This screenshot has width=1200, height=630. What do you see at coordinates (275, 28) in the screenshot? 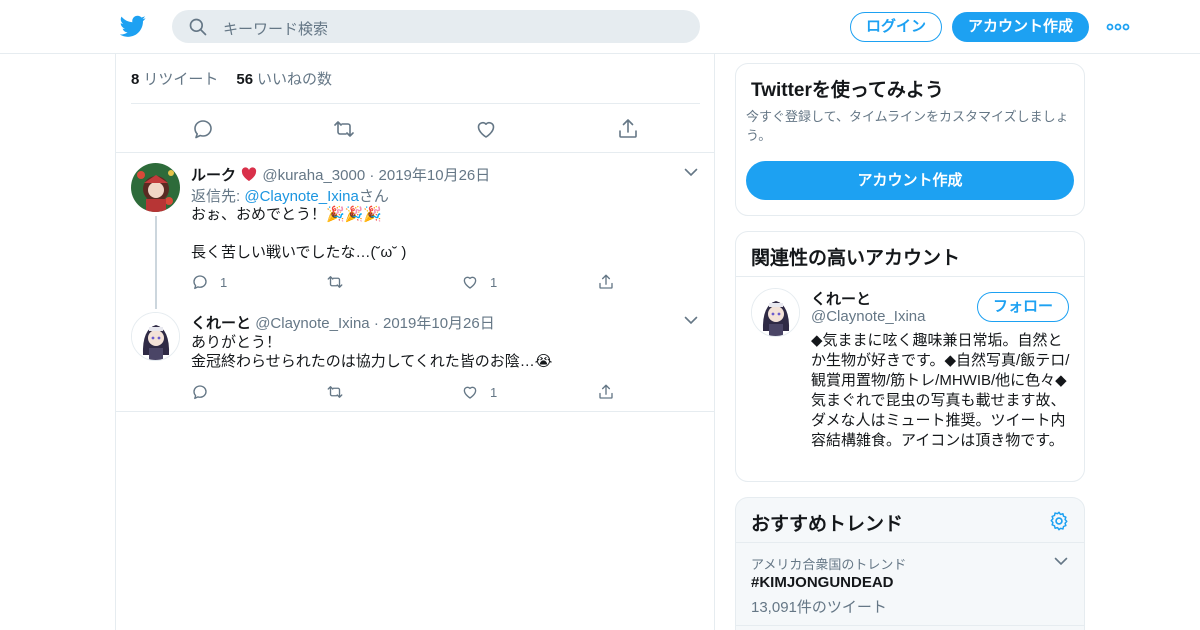
I see `search-input: キーワード検索` at bounding box center [275, 28].